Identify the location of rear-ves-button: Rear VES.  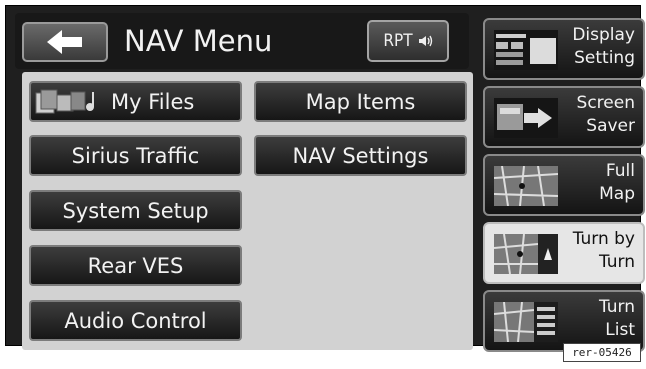
(135, 265).